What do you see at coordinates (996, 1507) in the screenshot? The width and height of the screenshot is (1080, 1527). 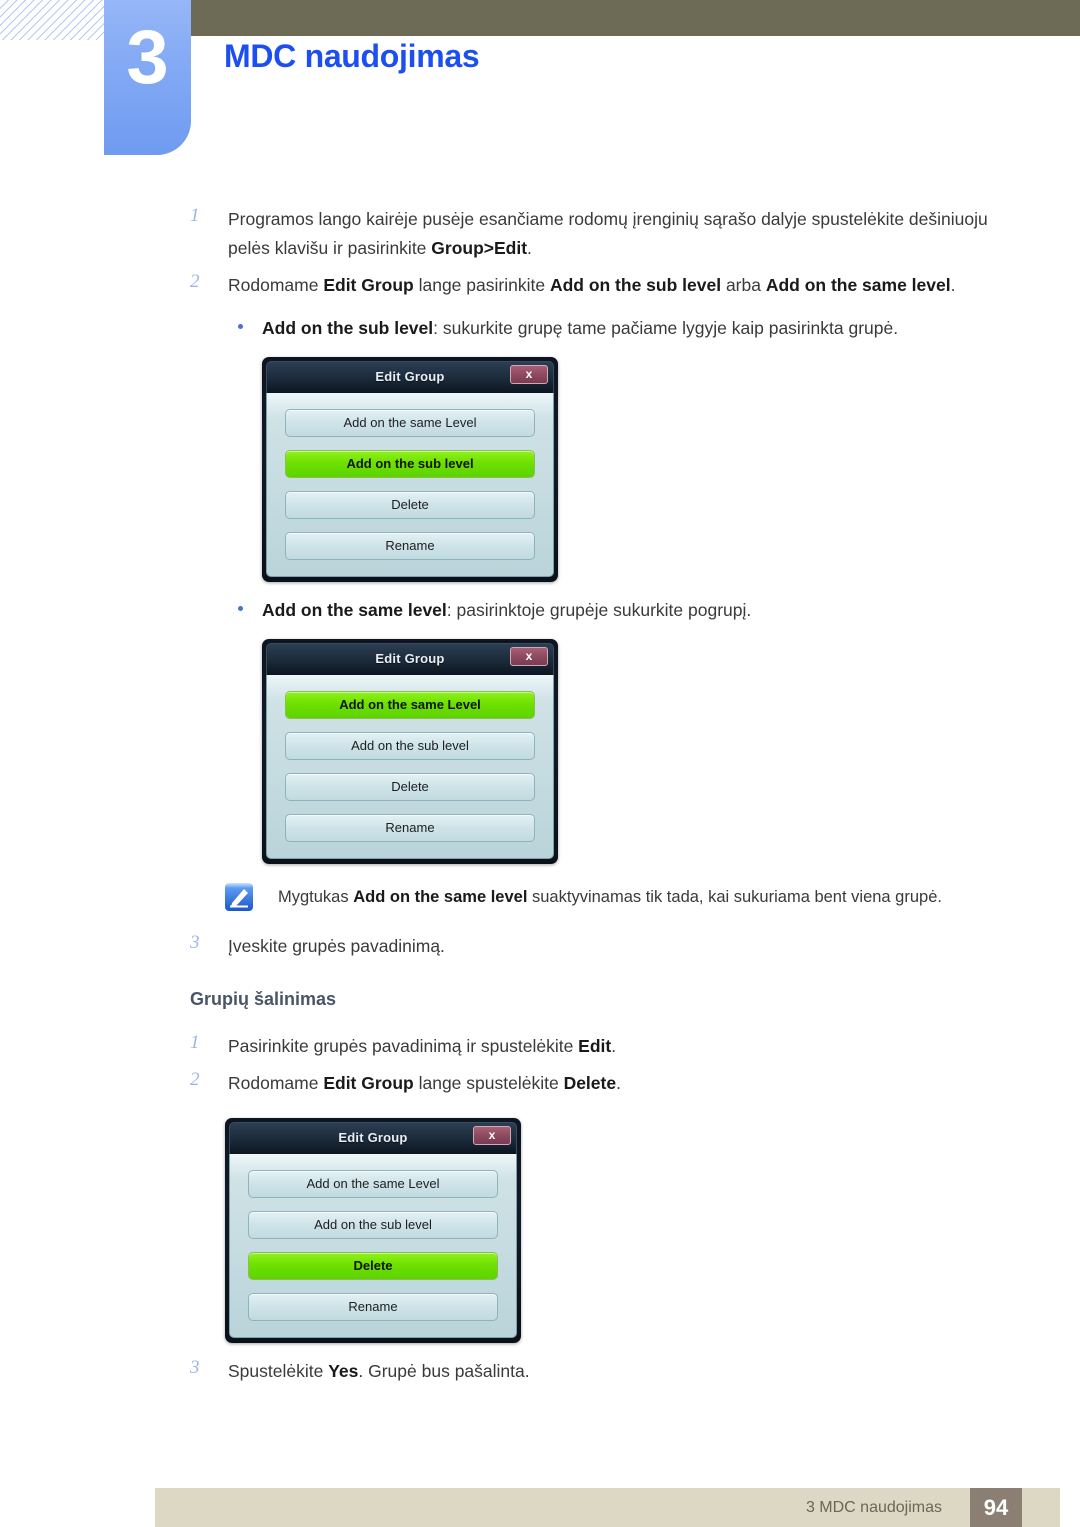 I see `page-number: 94` at bounding box center [996, 1507].